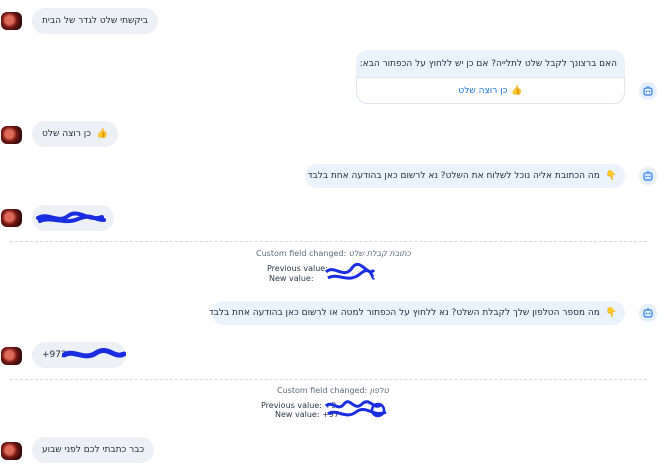  What do you see at coordinates (67, 134) in the screenshot?
I see `message-text: כן רוצה שלט` at bounding box center [67, 134].